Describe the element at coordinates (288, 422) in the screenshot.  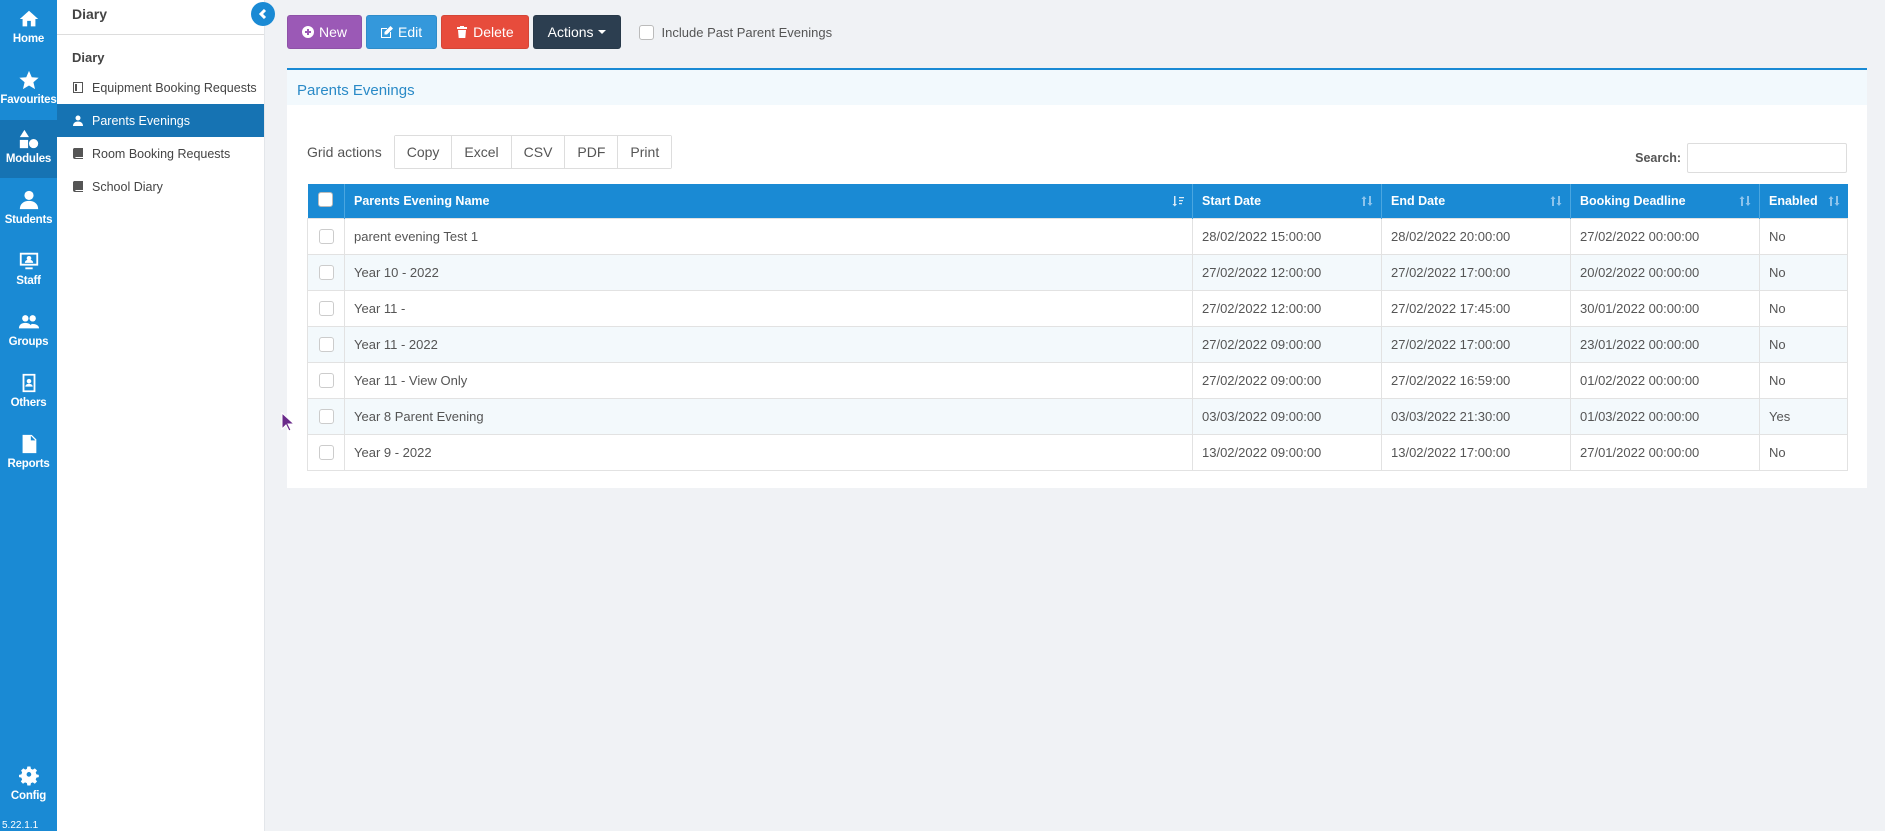
I see `mouse-pointer-icon` at that location.